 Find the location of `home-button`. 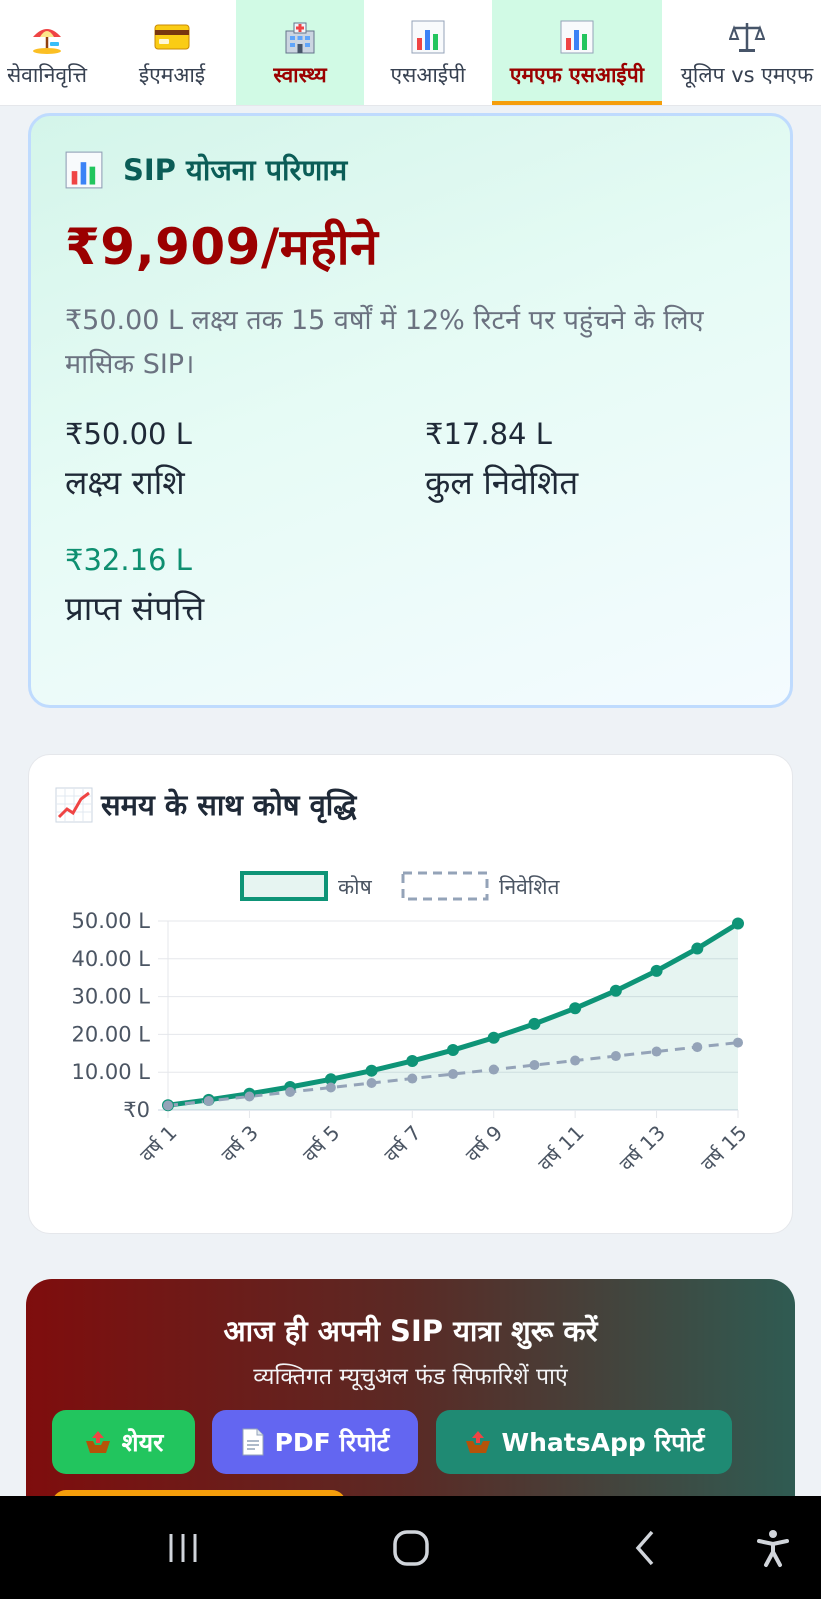

home-button is located at coordinates (411, 1547).